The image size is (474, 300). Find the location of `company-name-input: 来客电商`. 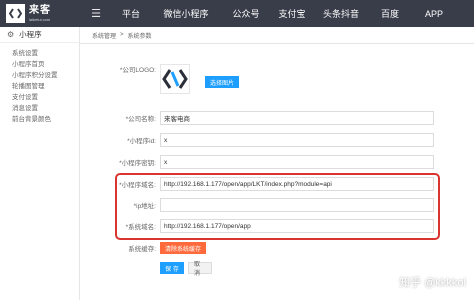

company-name-input: 来客电商 is located at coordinates (297, 118).